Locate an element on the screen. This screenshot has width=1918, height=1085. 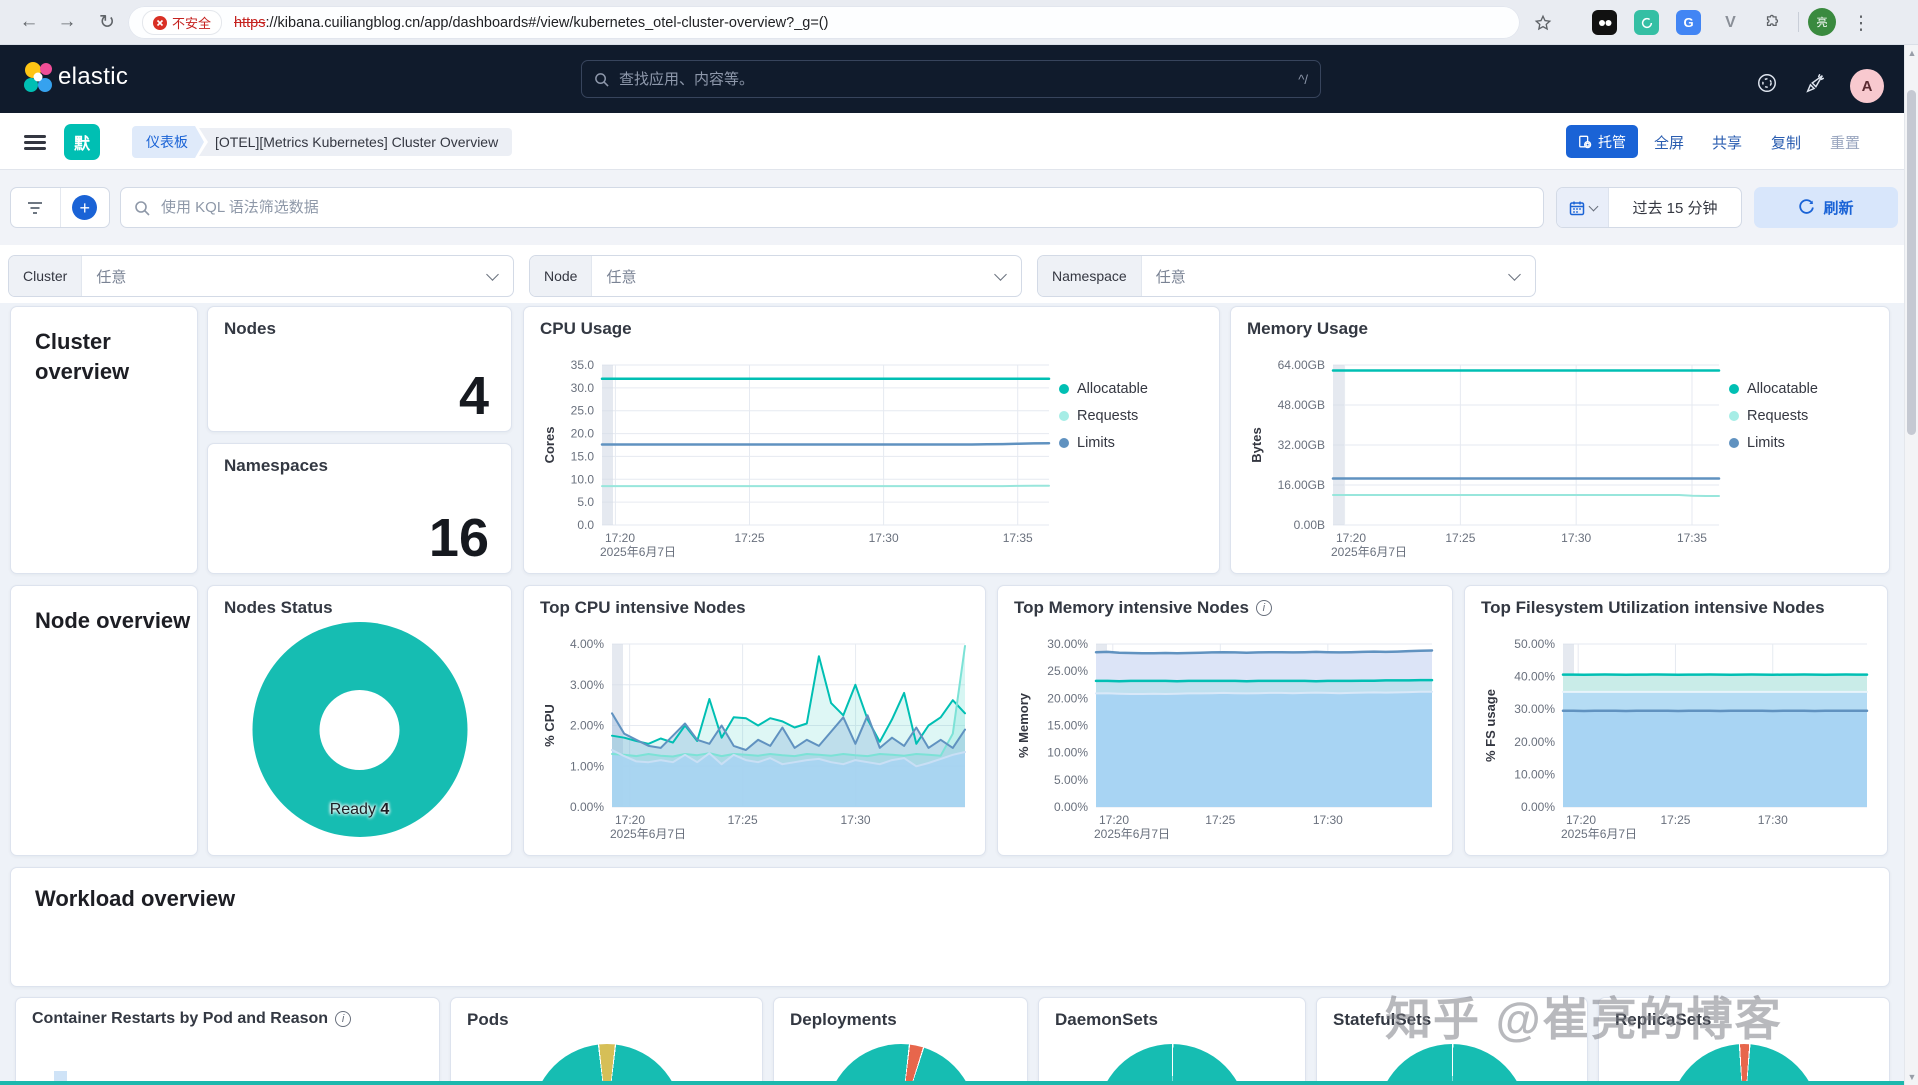
reset-button: 重置 is located at coordinates (1845, 142).